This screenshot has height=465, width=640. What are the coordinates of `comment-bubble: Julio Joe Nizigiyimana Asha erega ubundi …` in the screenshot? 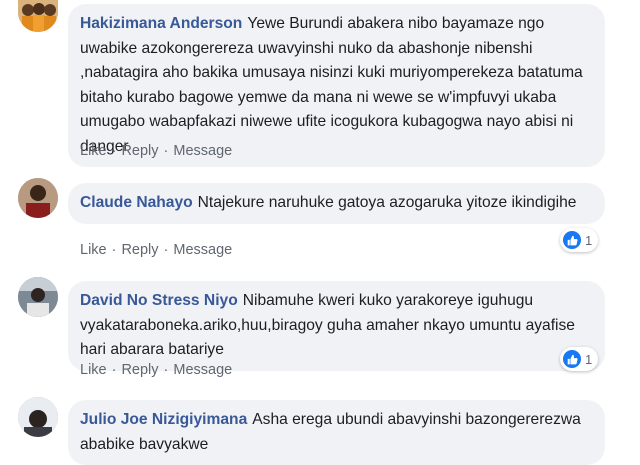 It's located at (336, 432).